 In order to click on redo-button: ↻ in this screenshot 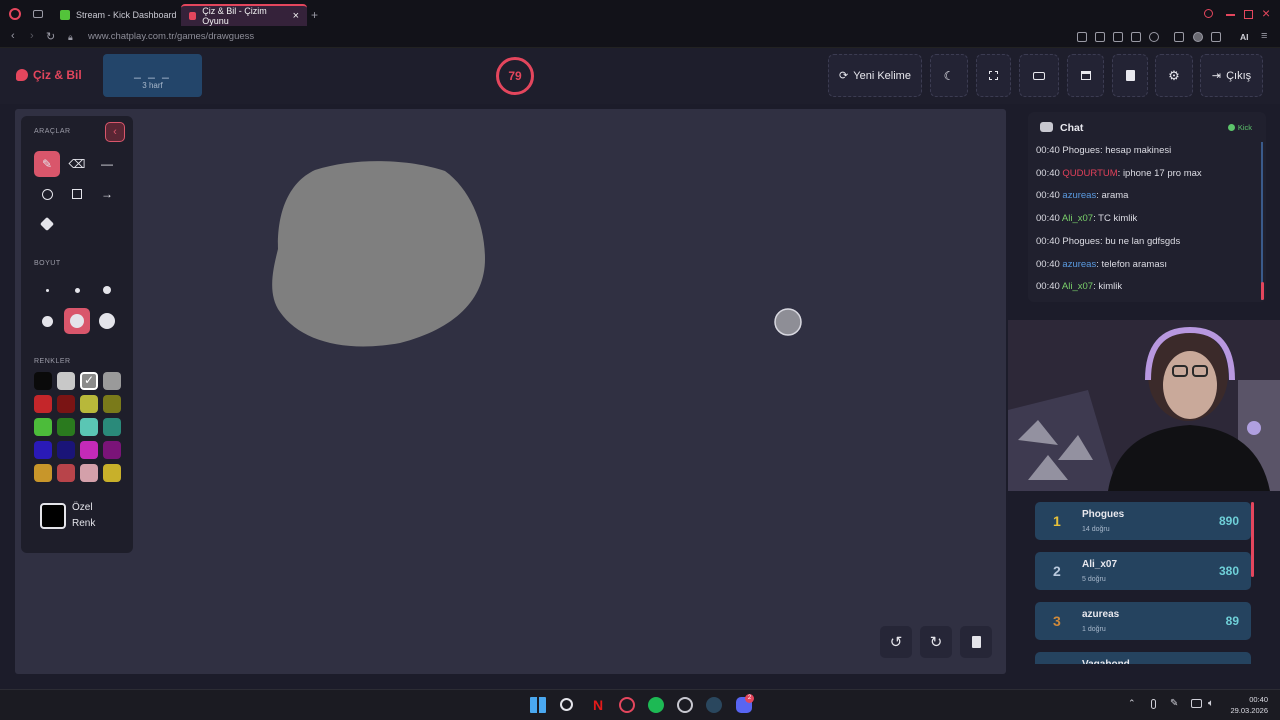, I will do `click(936, 642)`.